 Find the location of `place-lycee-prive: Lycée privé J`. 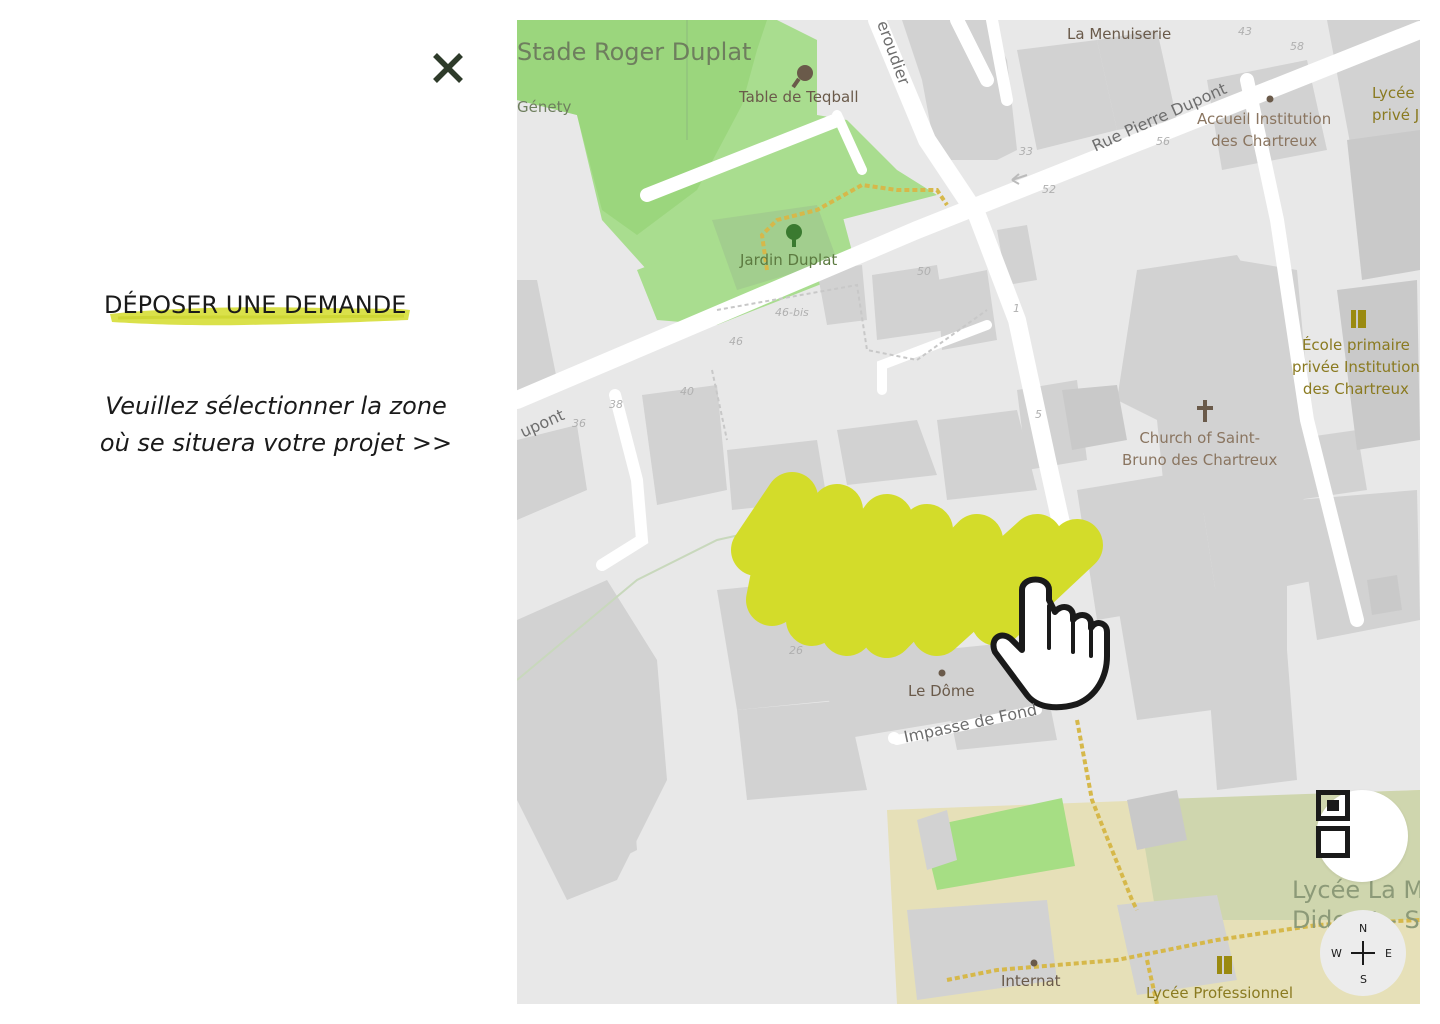

place-lycee-prive: Lycée privé J is located at coordinates (1395, 104).